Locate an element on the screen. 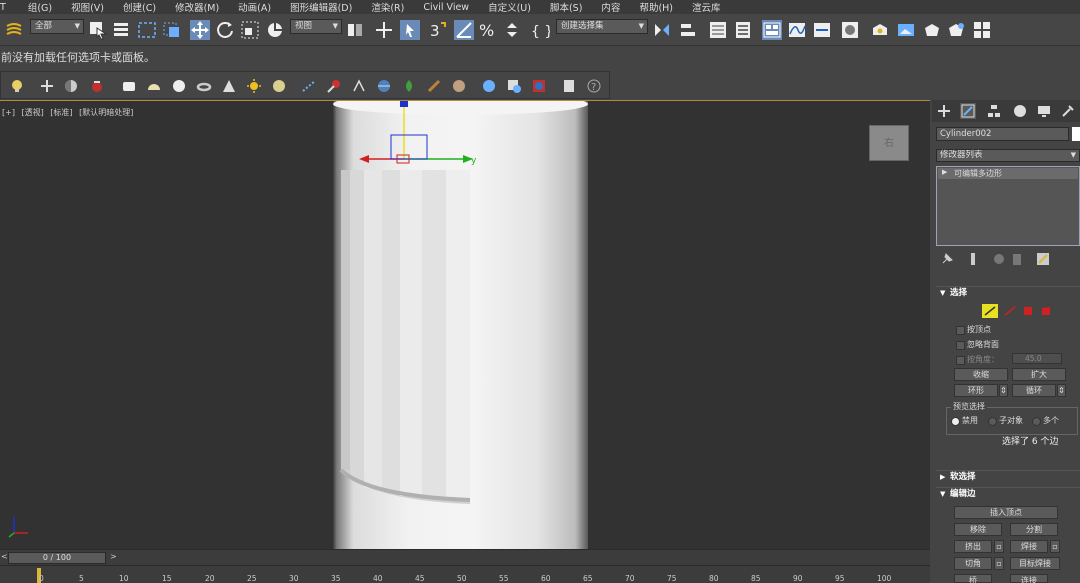  bone-icon is located at coordinates (359, 86).